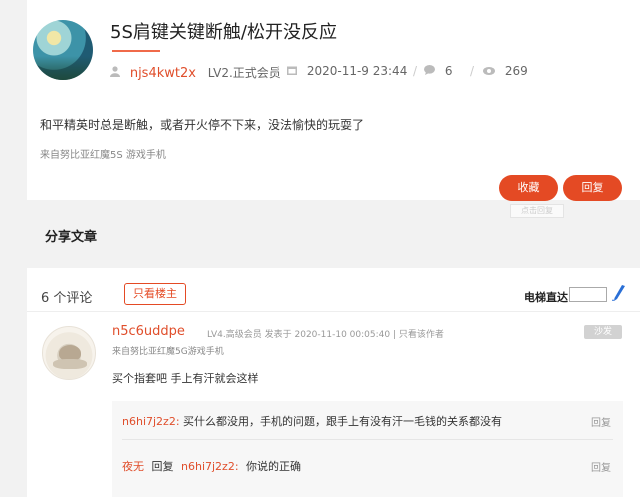 The width and height of the screenshot is (640, 497). Describe the element at coordinates (163, 73) in the screenshot. I see `author-link: njs4kwt2x` at that location.